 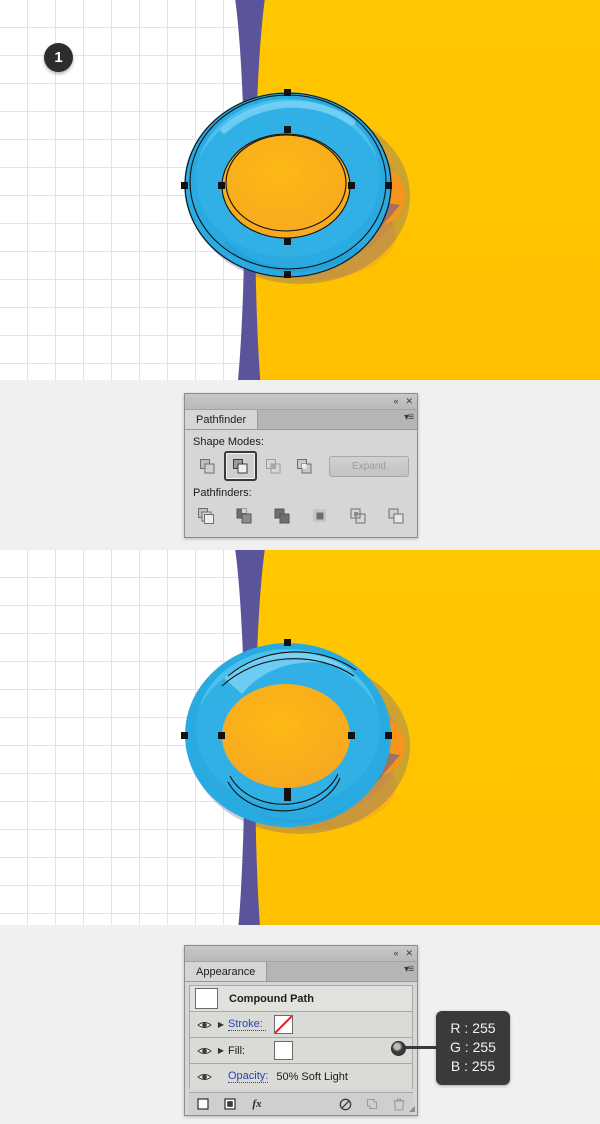 I want to click on shape-mode-unite, so click(x=207, y=466).